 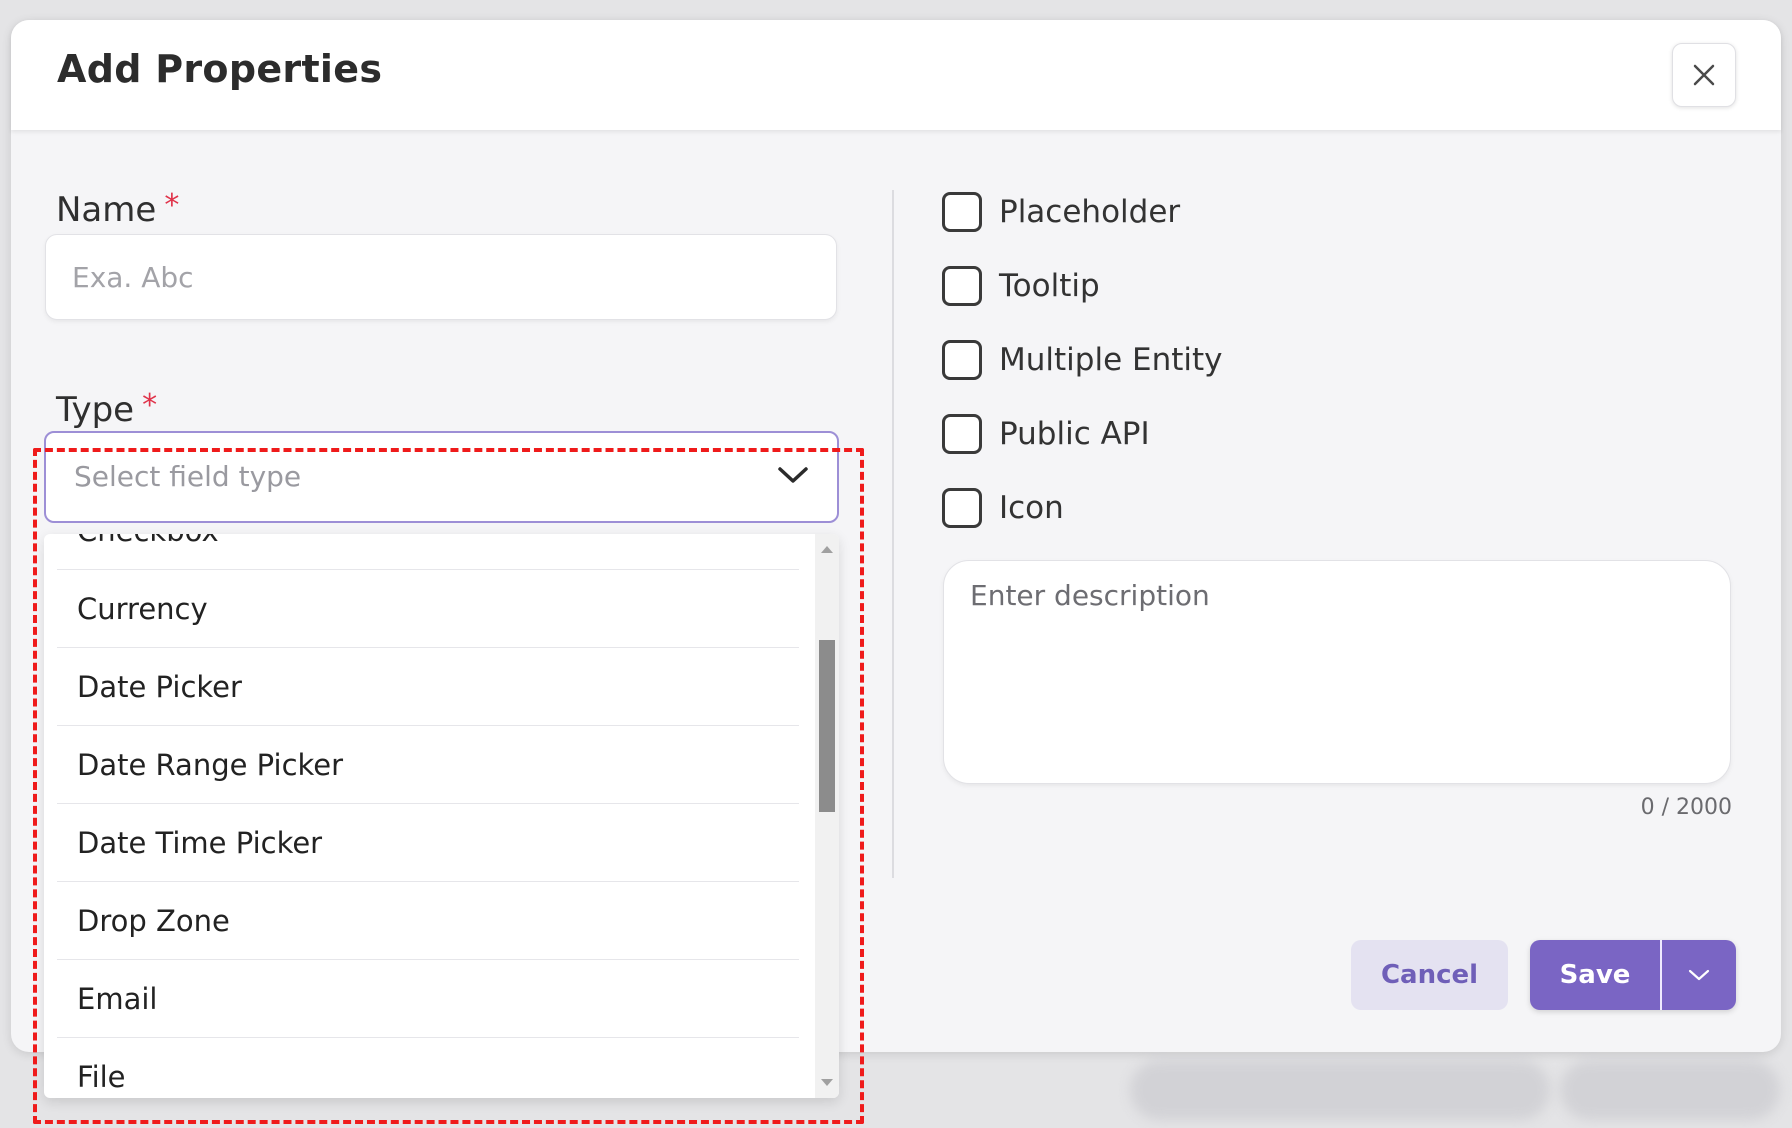 I want to click on save-button: Save, so click(x=1595, y=975).